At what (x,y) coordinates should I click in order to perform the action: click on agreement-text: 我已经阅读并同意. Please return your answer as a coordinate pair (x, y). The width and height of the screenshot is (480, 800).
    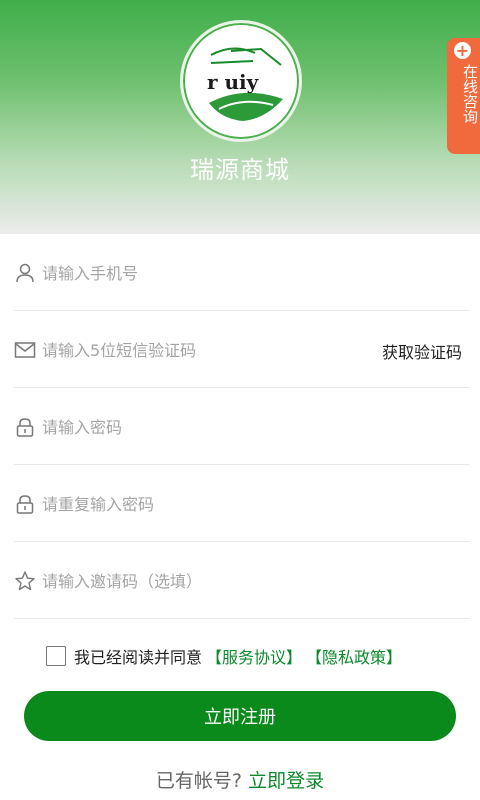
    Looking at the image, I should click on (138, 657).